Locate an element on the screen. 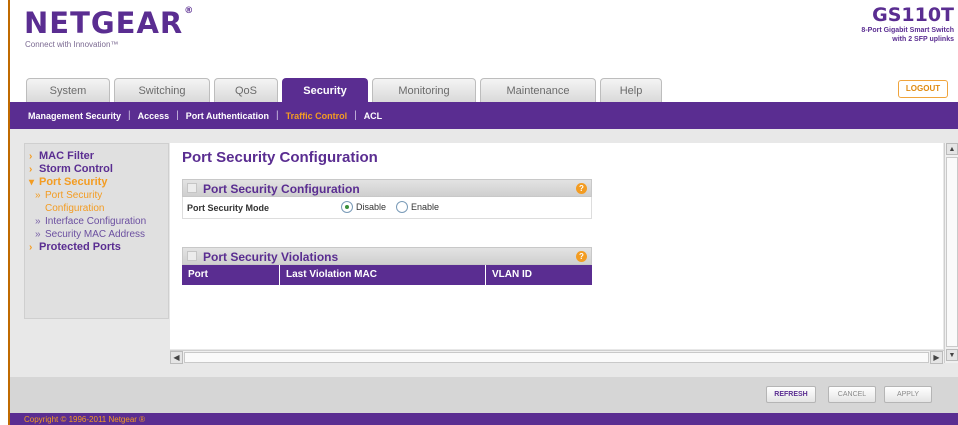  copyright-text: Copyright © 1996-2011 Netgear ® is located at coordinates (85, 419).